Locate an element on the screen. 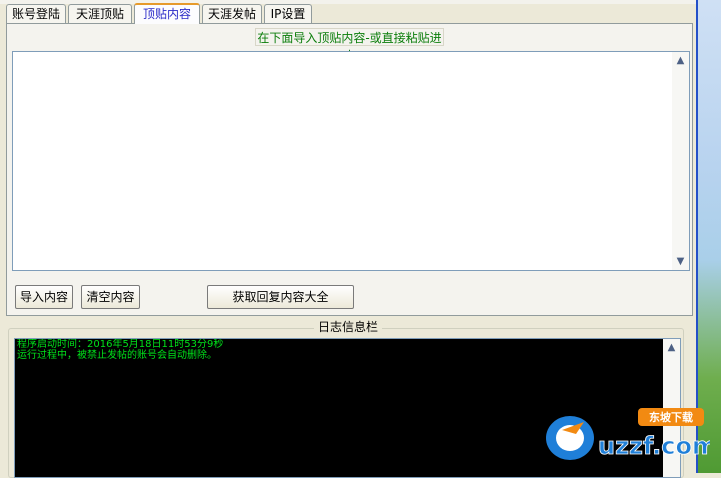 Image resolution: width=721 pixels, height=478 pixels. import-content-button: 导入内容 is located at coordinates (44, 297).